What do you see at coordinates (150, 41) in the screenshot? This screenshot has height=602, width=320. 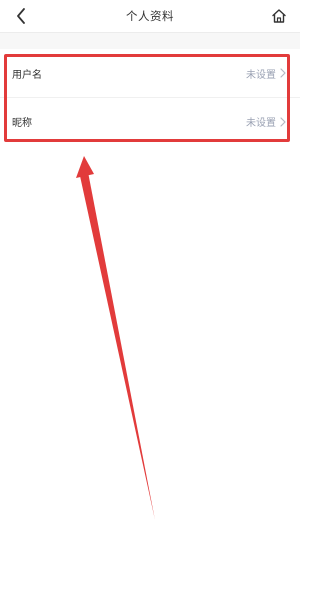 I see `section-divider` at bounding box center [150, 41].